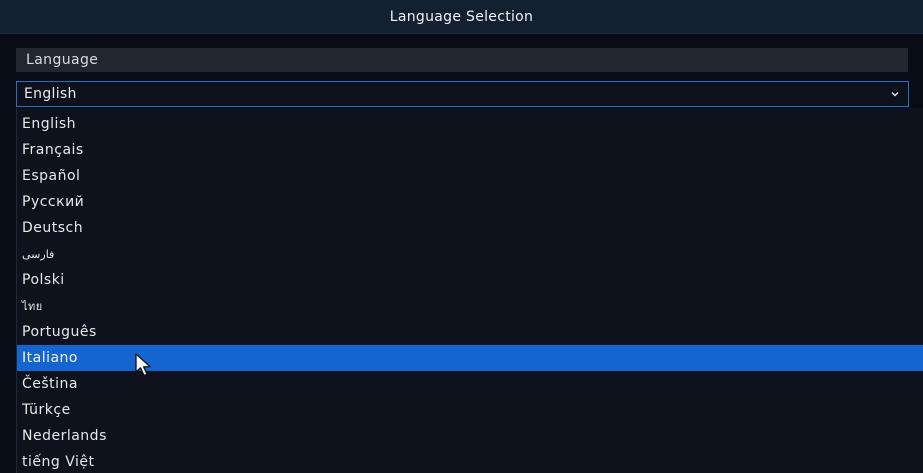 This screenshot has width=923, height=473. What do you see at coordinates (895, 94) in the screenshot?
I see `chevron-down-icon` at bounding box center [895, 94].